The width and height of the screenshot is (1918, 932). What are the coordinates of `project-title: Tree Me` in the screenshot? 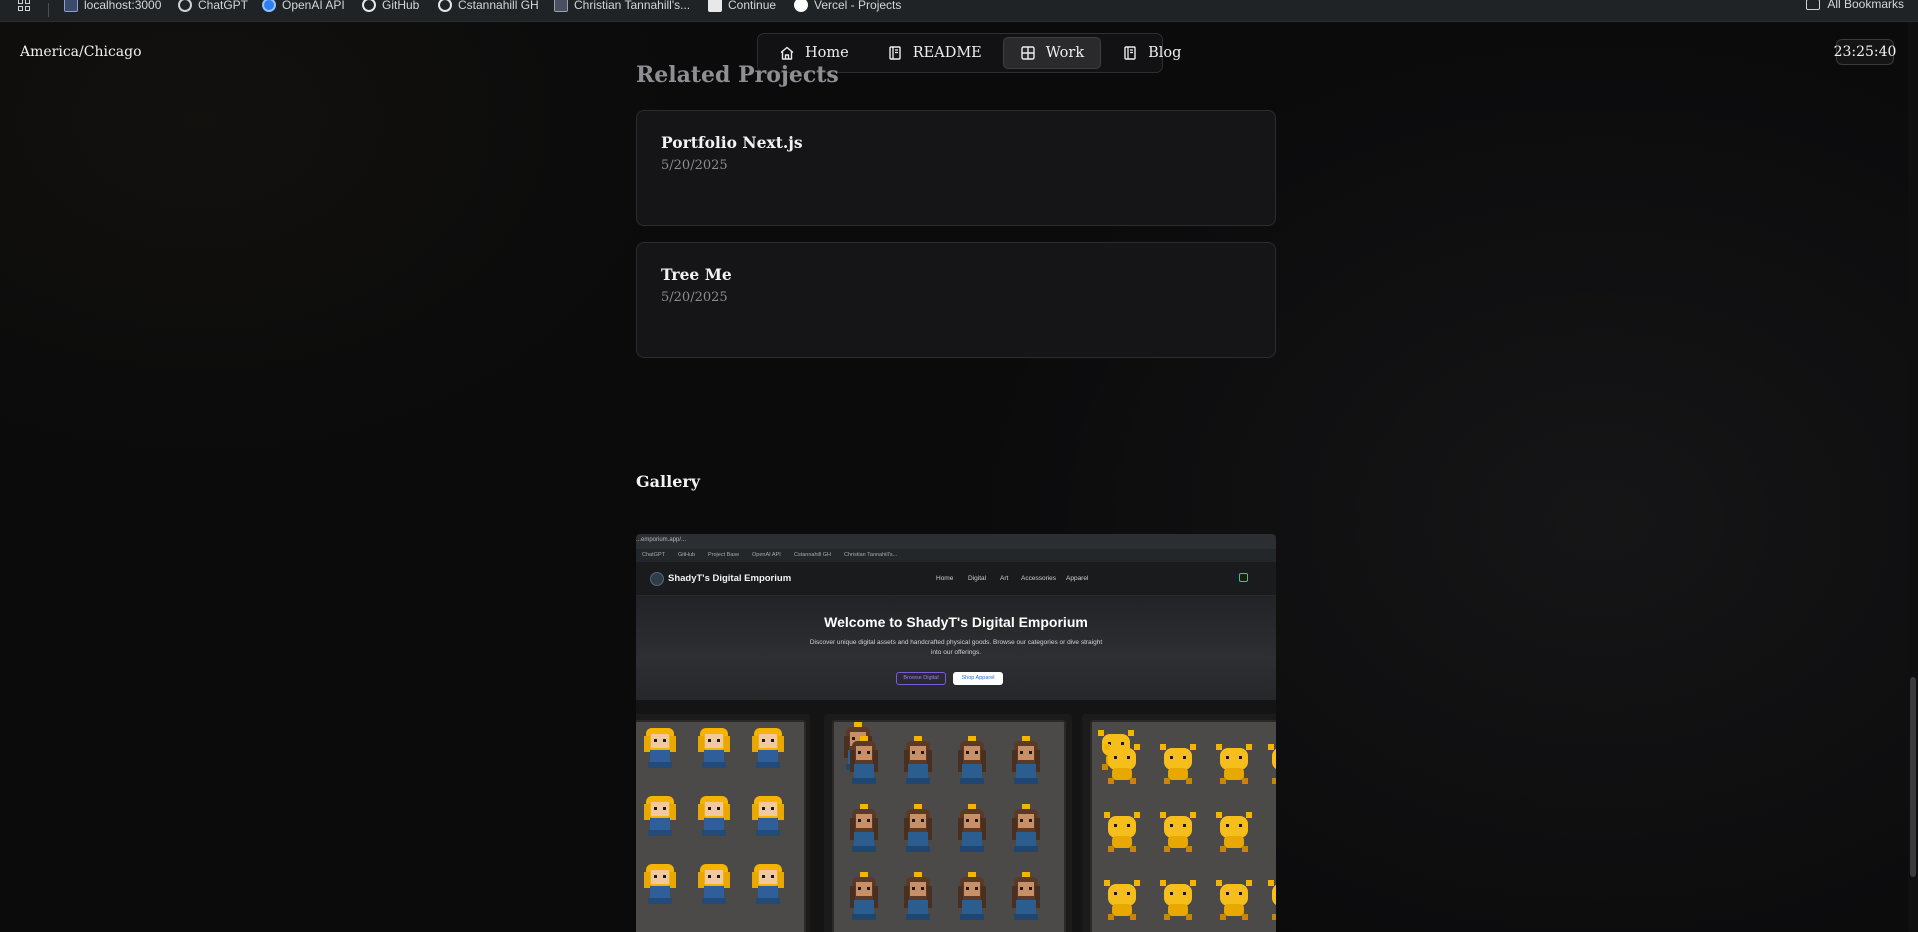 It's located at (696, 274).